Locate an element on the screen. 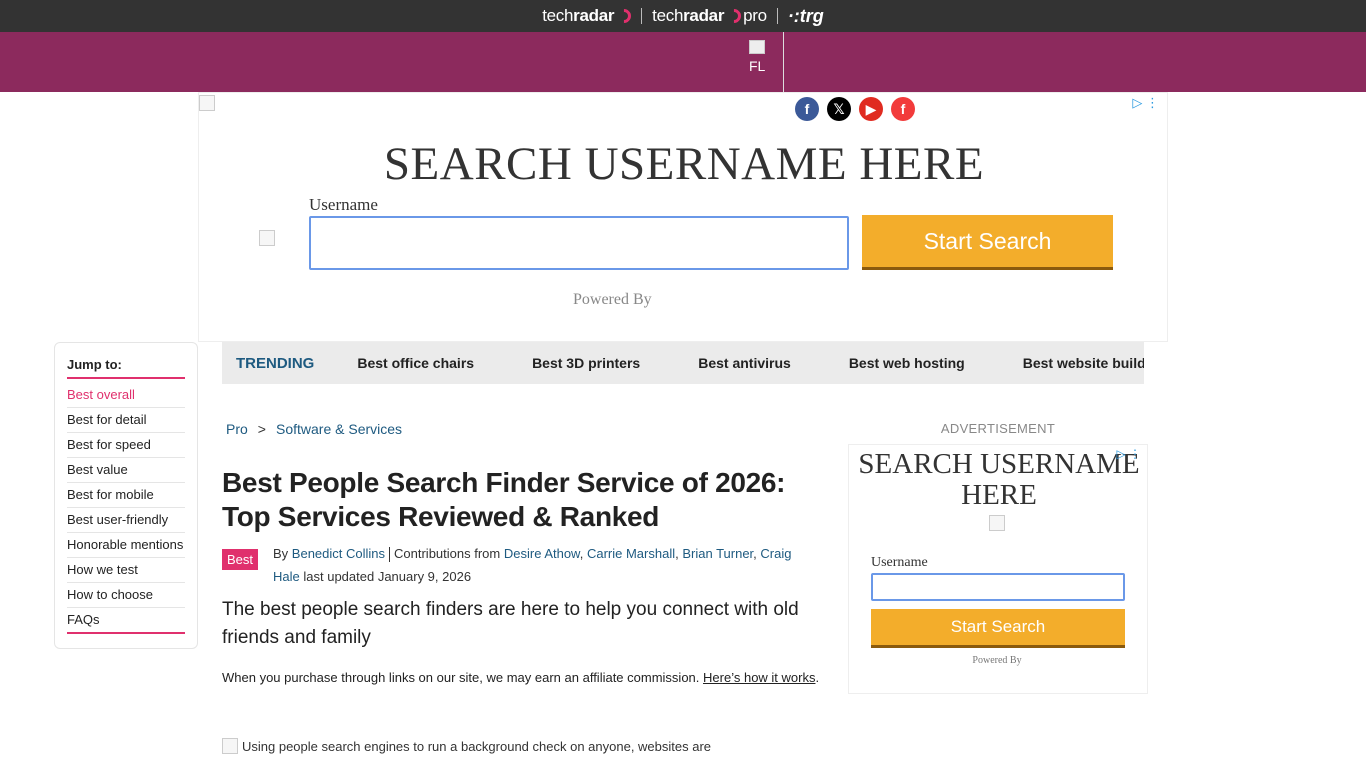  breadcrumb-software-services: Software & Services is located at coordinates (339, 429).